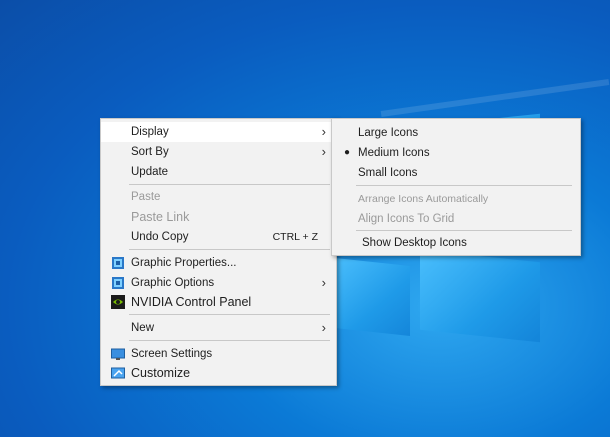 Image resolution: width=610 pixels, height=437 pixels. I want to click on submenu-item-label: Align Icons To Grid, so click(406, 219).